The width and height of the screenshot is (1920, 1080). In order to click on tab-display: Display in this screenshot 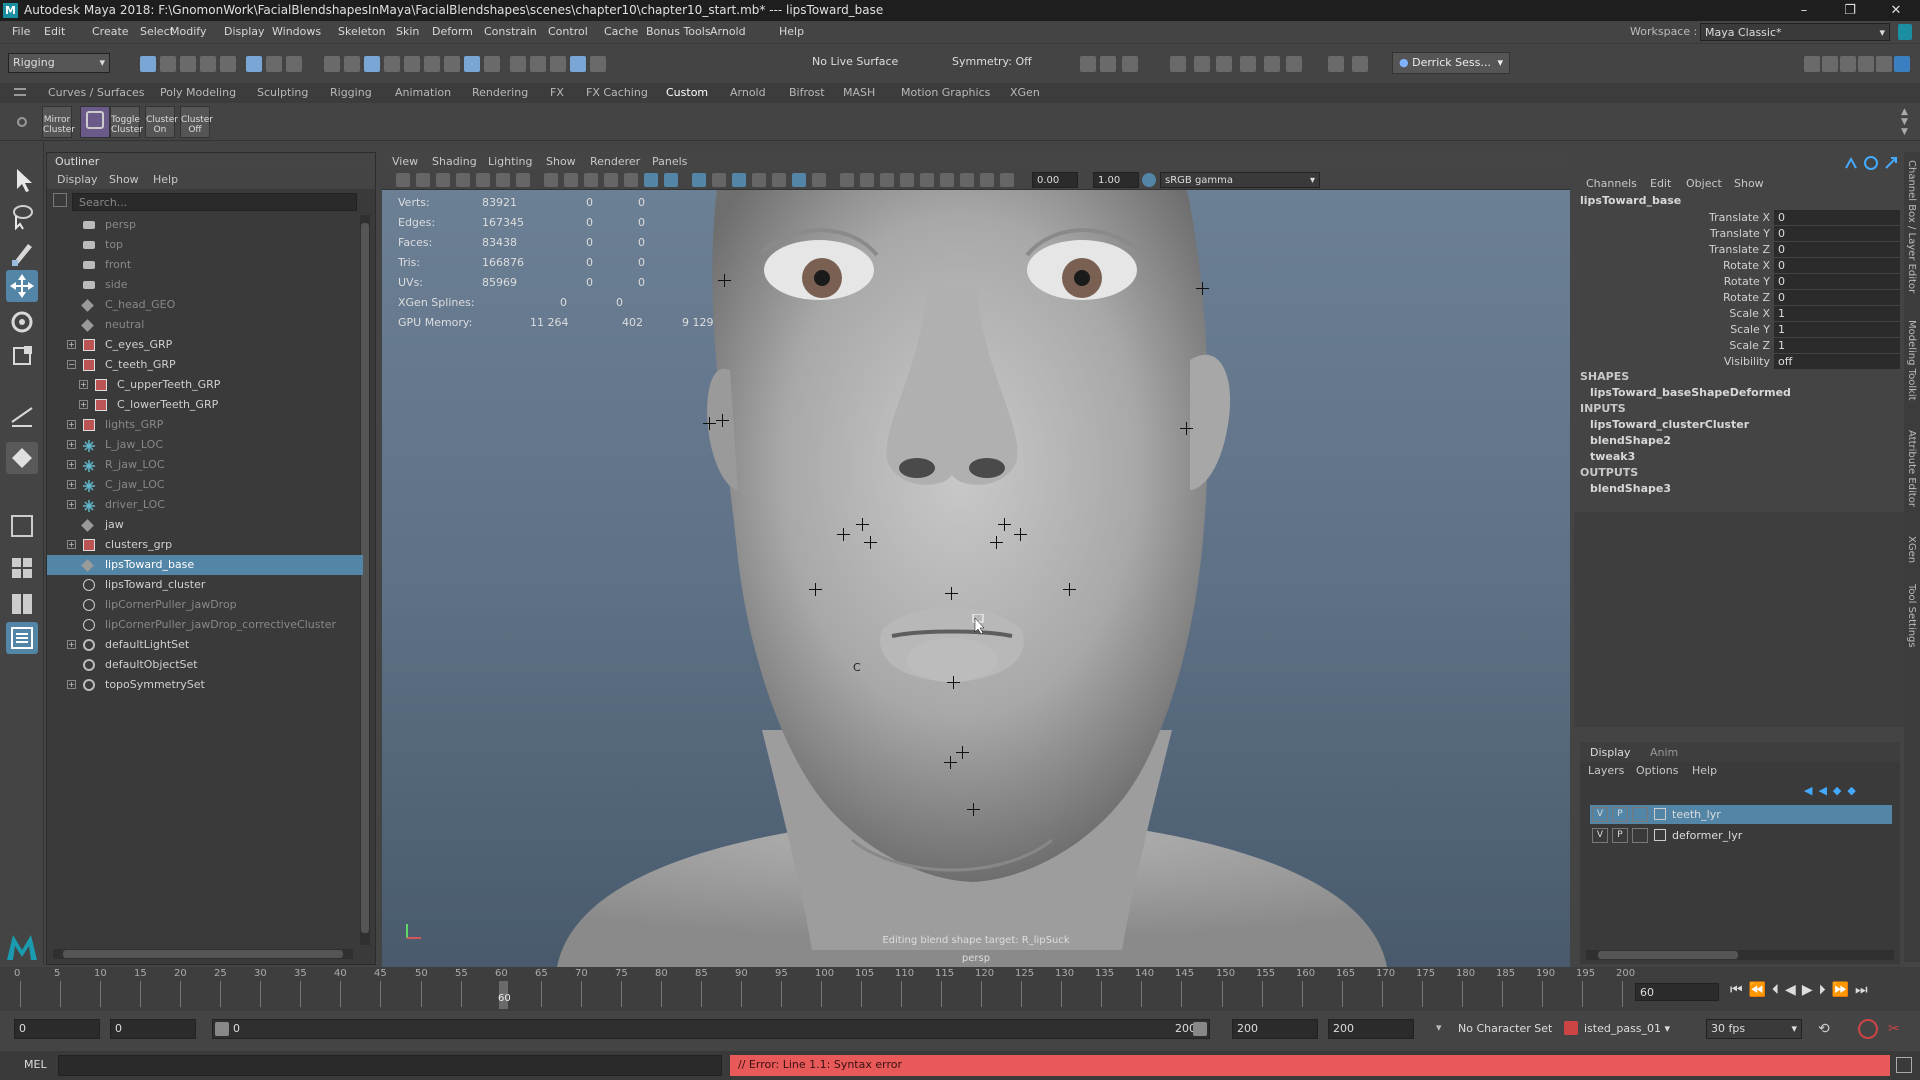, I will do `click(1610, 752)`.